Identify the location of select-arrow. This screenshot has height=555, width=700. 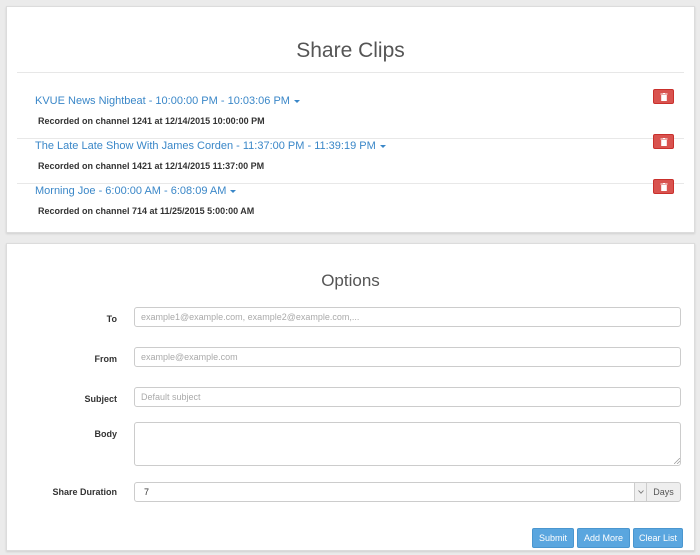
(640, 492).